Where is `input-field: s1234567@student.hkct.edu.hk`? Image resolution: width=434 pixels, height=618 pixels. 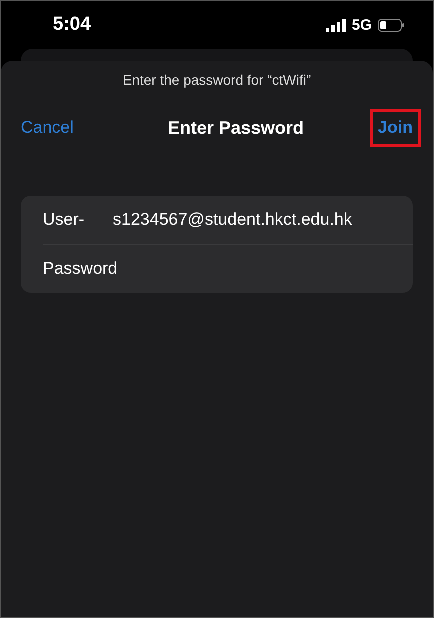
input-field: s1234567@student.hkct.edu.hk is located at coordinates (257, 220).